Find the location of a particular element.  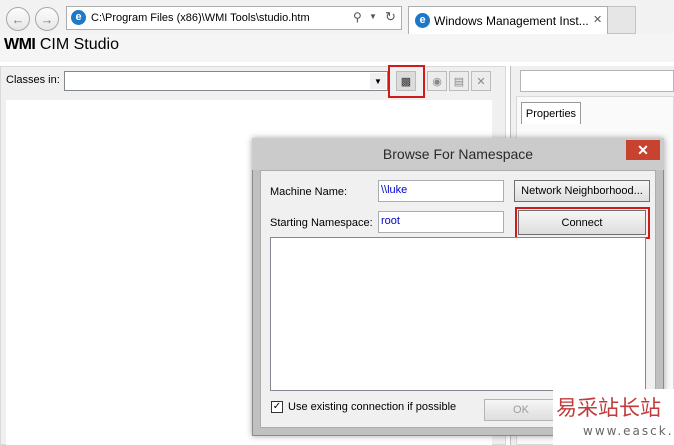

close-tab-icon: ✕ is located at coordinates (597, 19).